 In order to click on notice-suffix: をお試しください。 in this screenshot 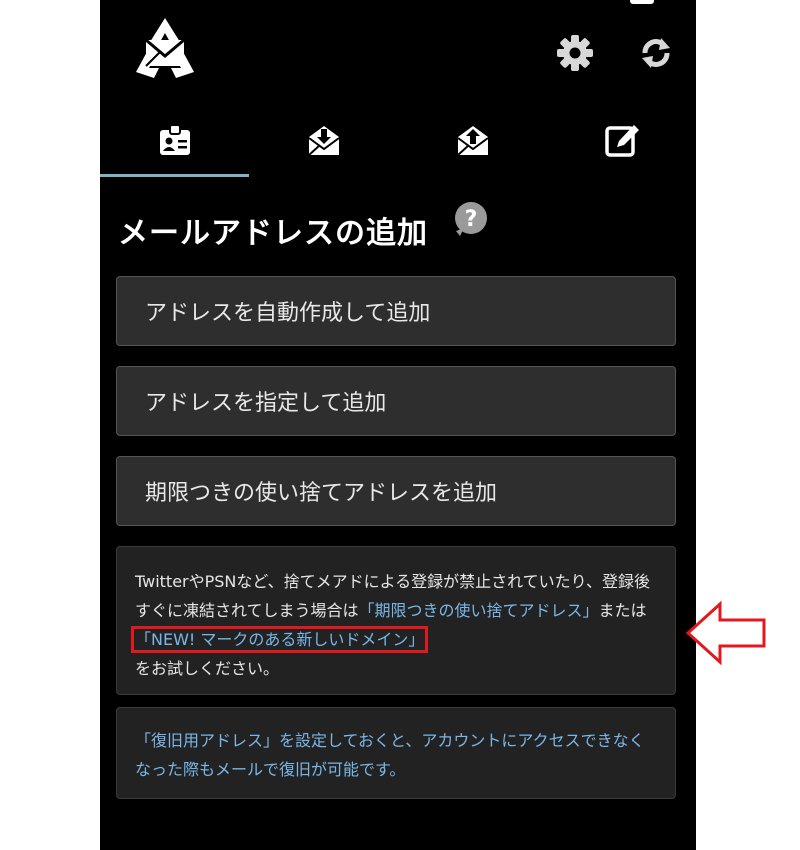, I will do `click(207, 668)`.